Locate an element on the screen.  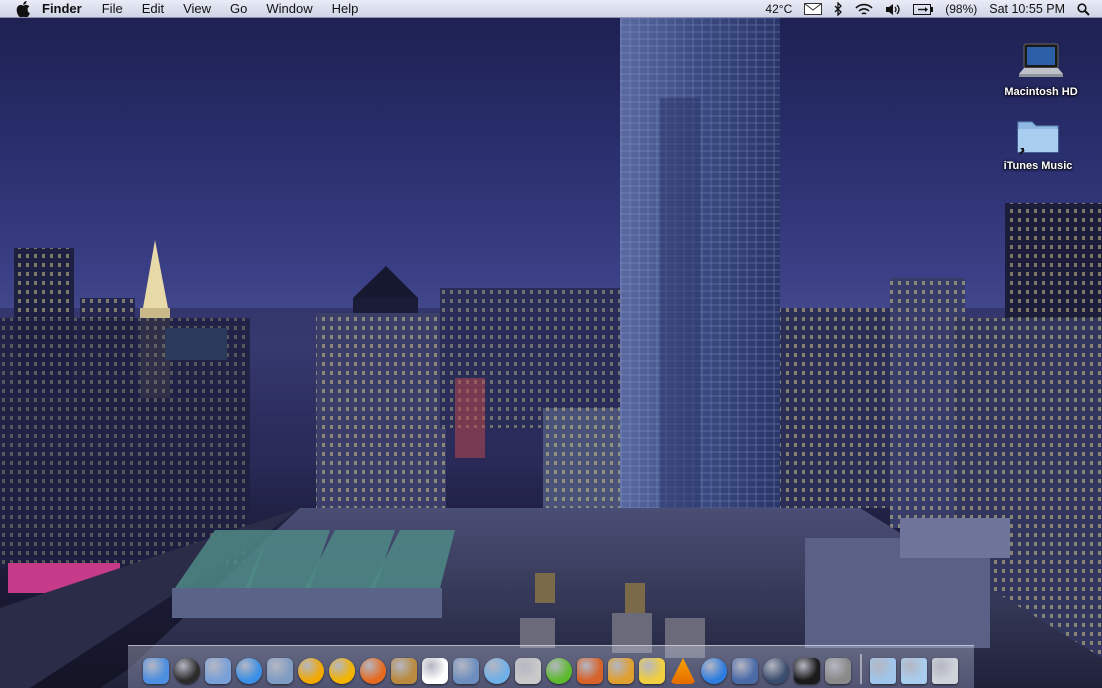
menu-extras: 42°C (98%) Sat 10:55 PM is located at coordinates (927, 9).